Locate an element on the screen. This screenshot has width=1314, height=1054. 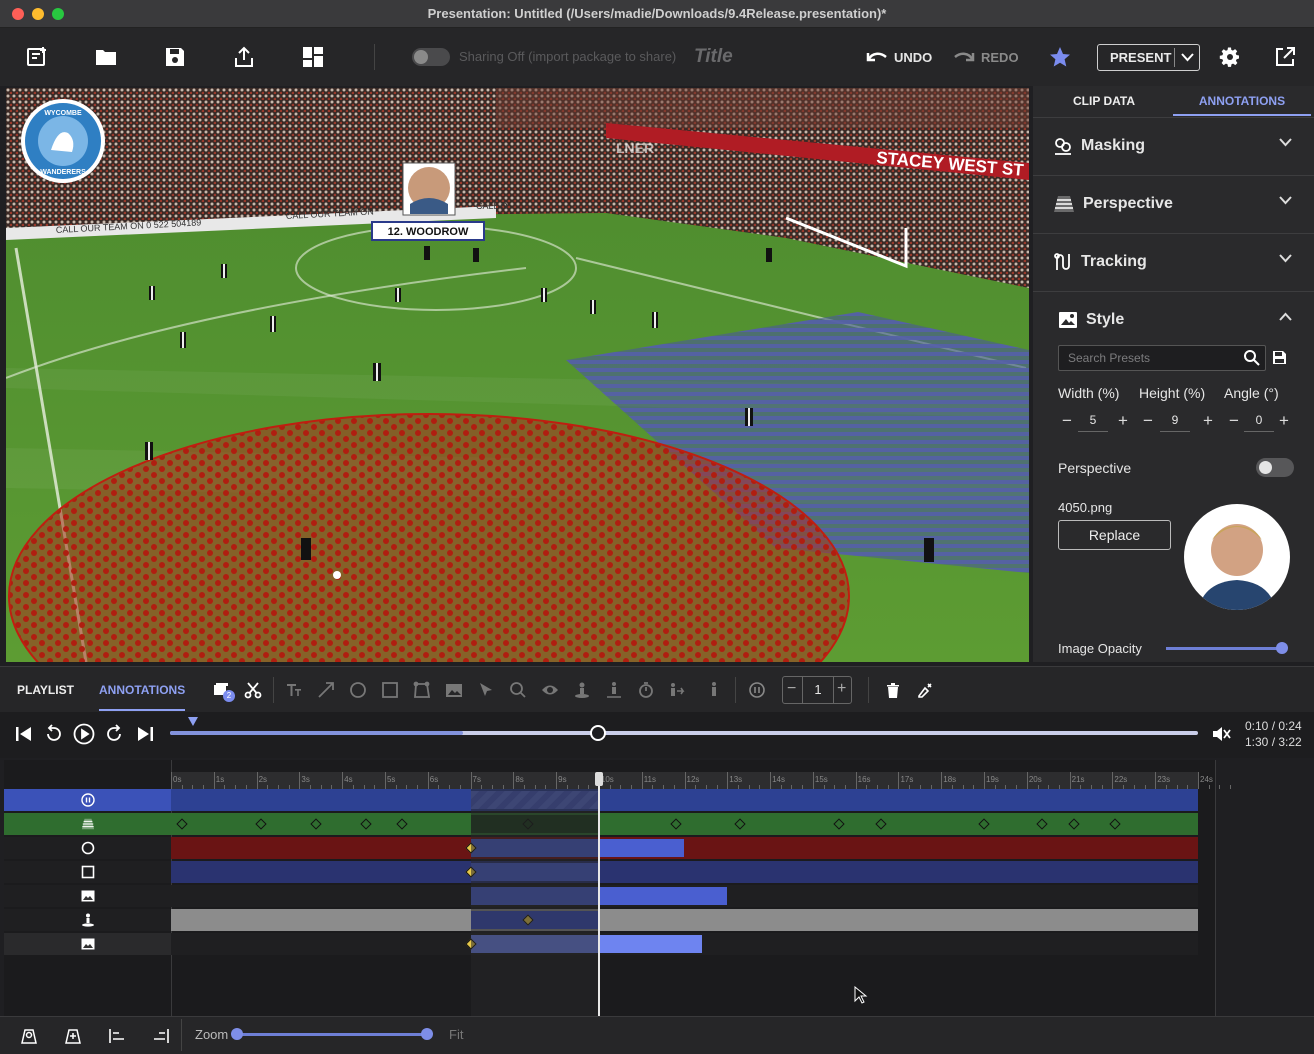
favorite-star-icon is located at coordinates (1060, 57).